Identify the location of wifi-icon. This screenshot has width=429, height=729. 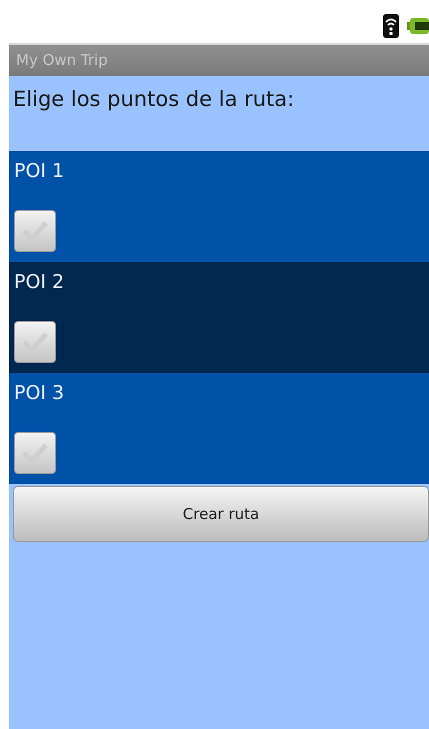
(391, 26).